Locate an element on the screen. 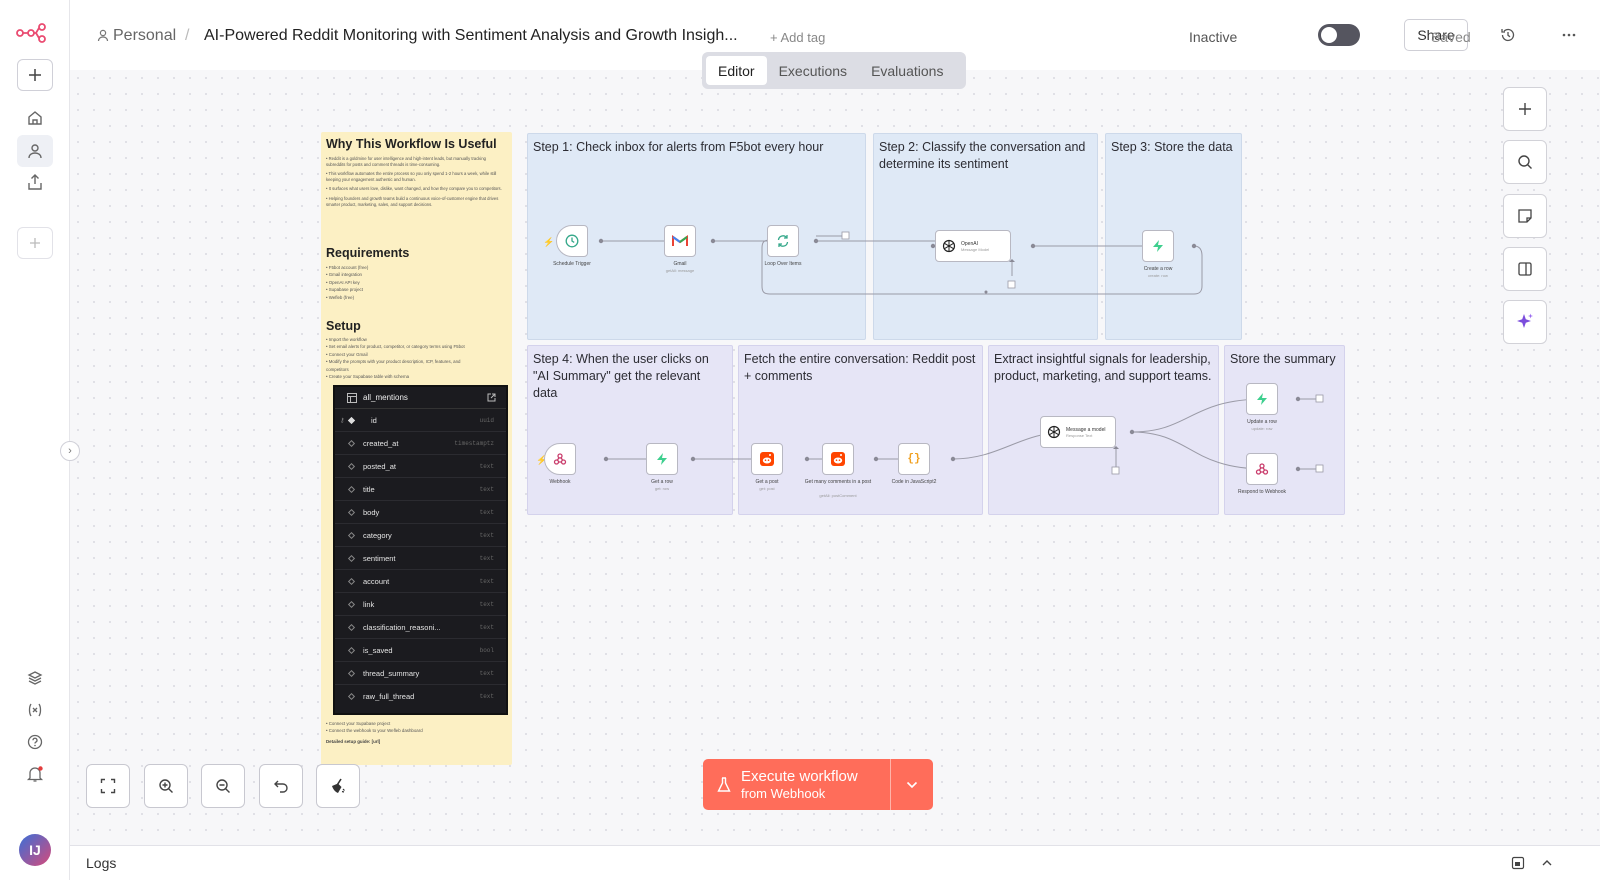 The height and width of the screenshot is (880, 1600). search-nodes-button is located at coordinates (1525, 162).